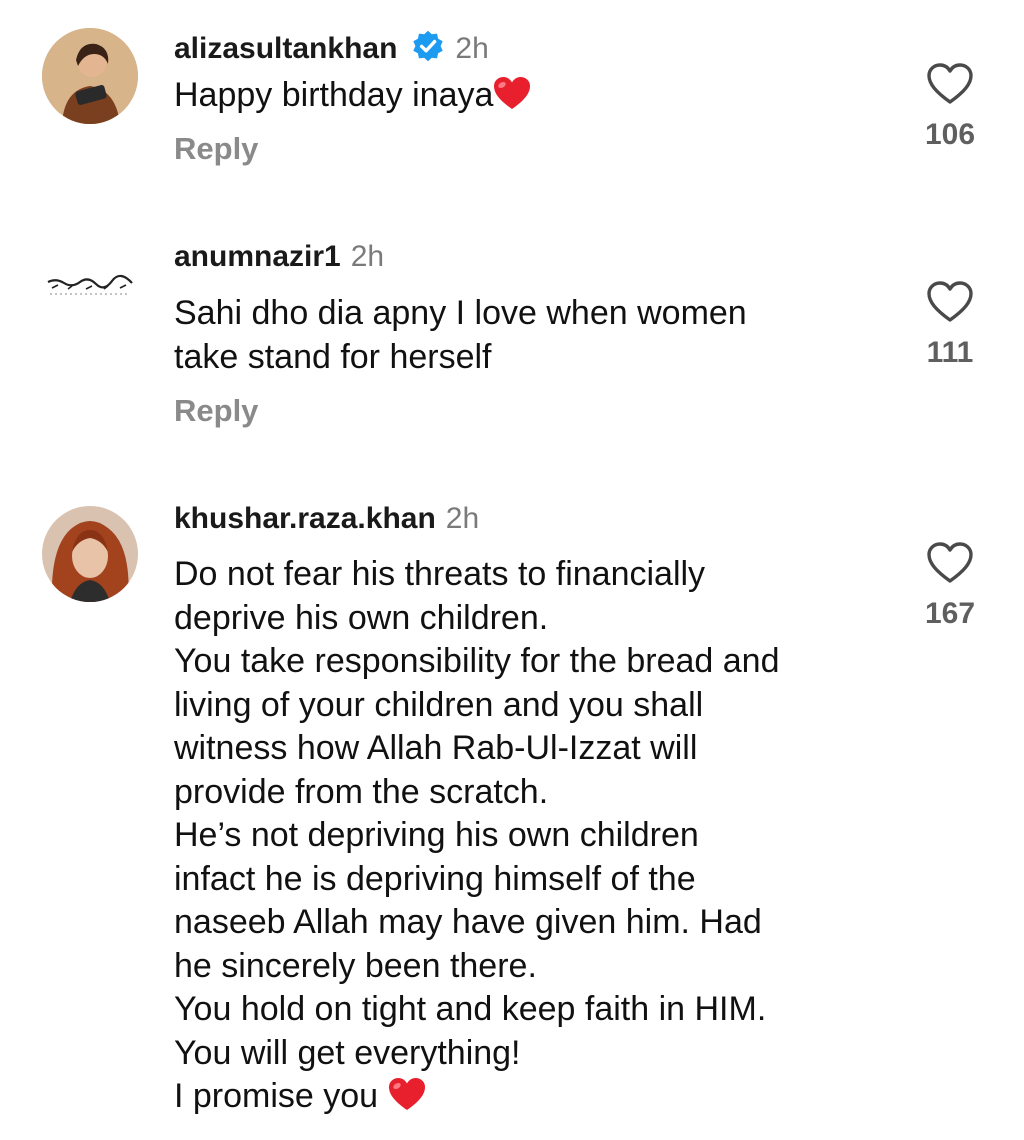 This screenshot has height=1140, width=1024. I want to click on like-control: 111, so click(950, 325).